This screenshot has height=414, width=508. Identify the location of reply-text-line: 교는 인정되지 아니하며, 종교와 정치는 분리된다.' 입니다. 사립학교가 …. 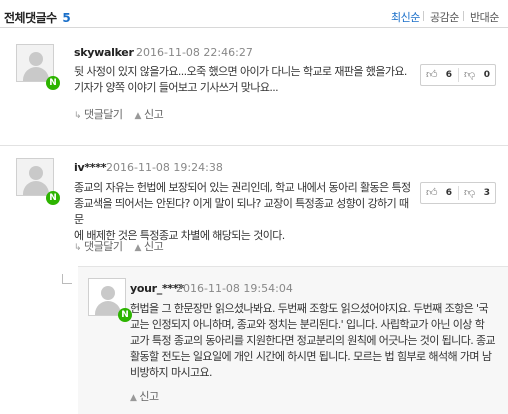
(307, 324).